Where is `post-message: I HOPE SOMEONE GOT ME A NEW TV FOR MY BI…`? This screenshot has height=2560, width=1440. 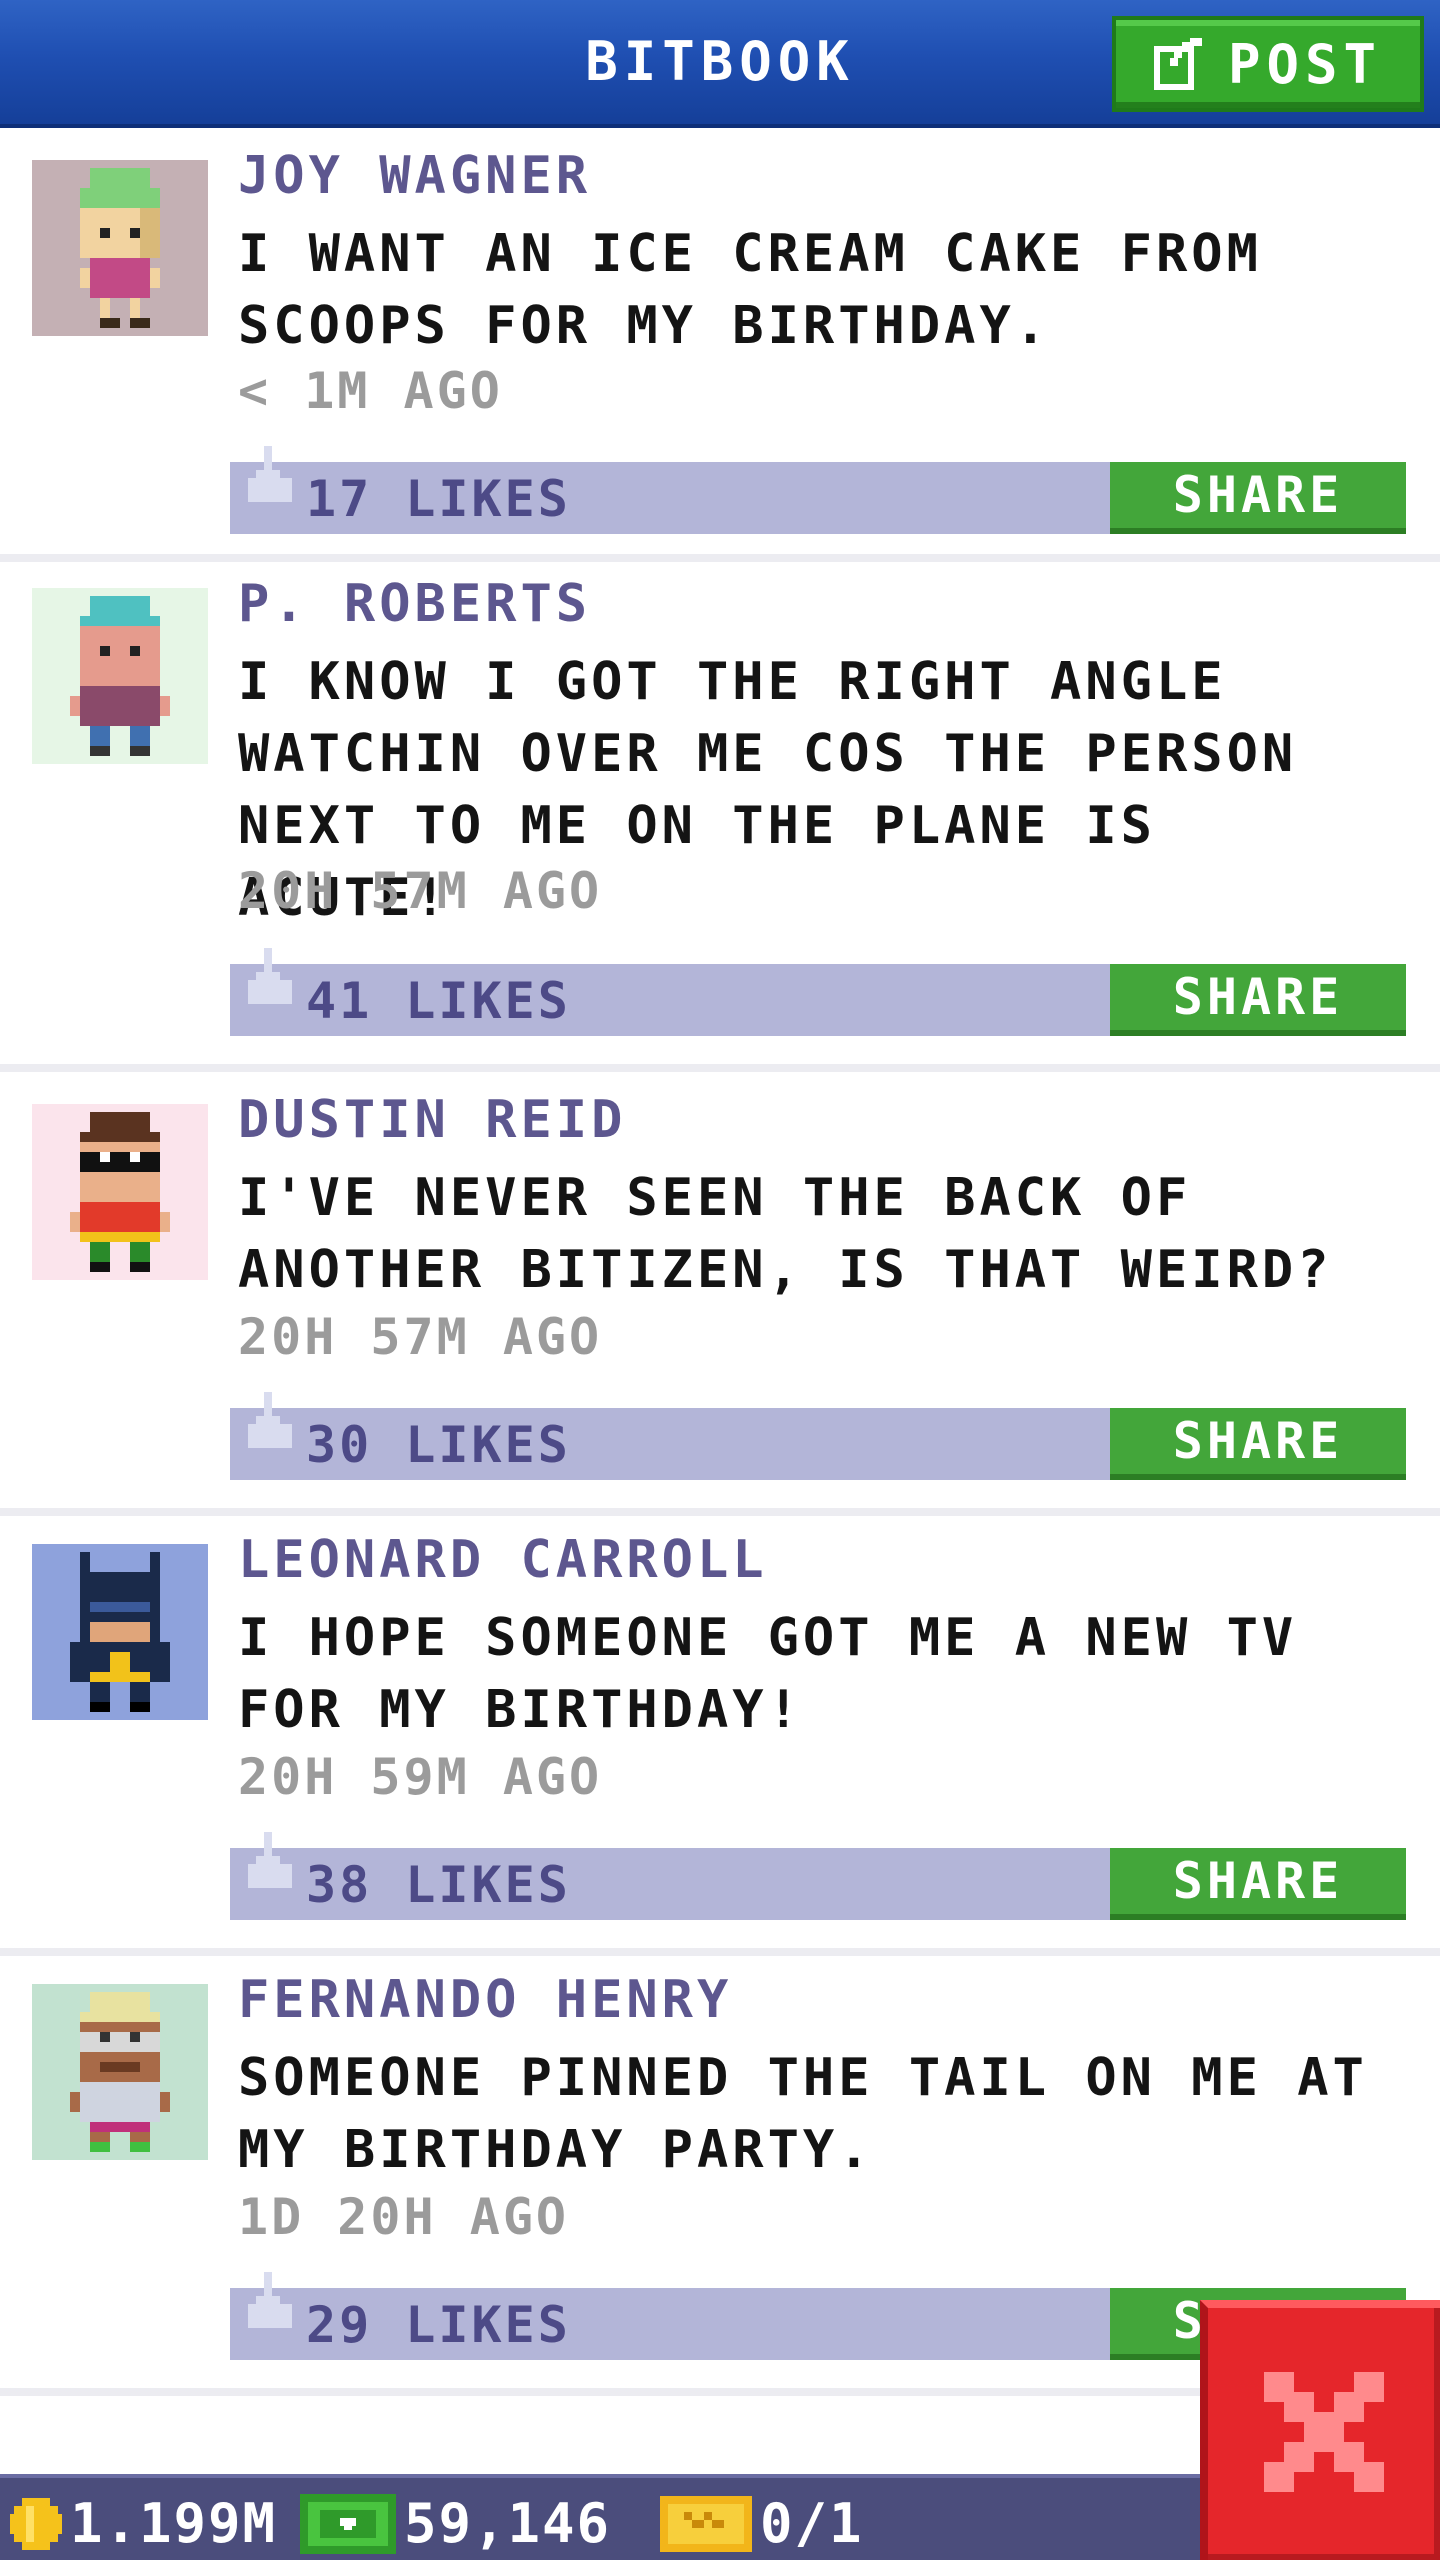 post-message: I HOPE SOMEONE GOT ME A NEW TV FOR MY BI… is located at coordinates (818, 1674).